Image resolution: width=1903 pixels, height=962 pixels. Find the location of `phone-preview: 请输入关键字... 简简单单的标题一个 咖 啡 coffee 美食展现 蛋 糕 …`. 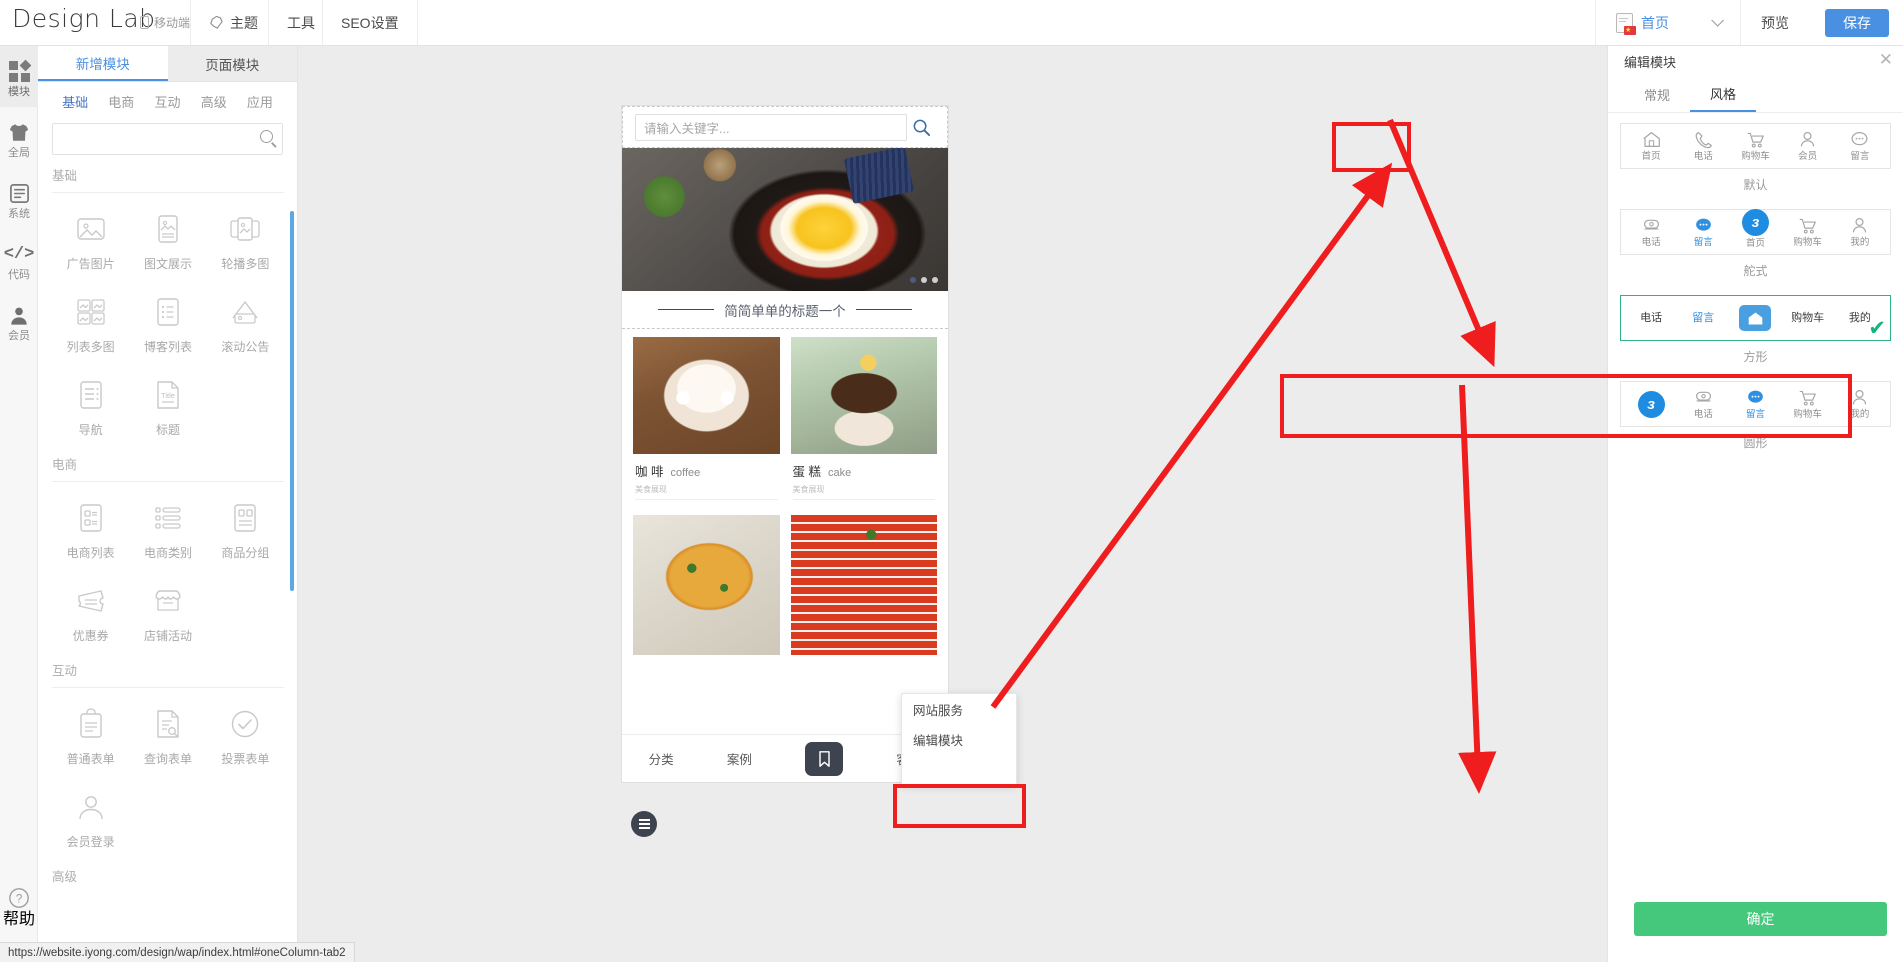

phone-preview: 请输入关键字... 简简单单的标题一个 咖 啡 coffee 美食展现 蛋 糕 … is located at coordinates (785, 471).